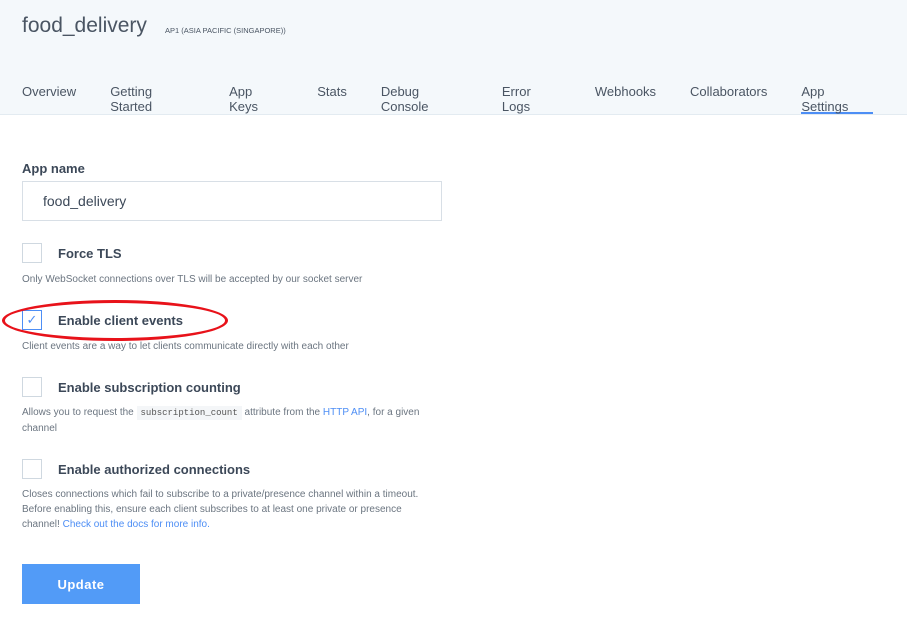 This screenshot has height=637, width=907. I want to click on tab-overview: Overview, so click(49, 99).